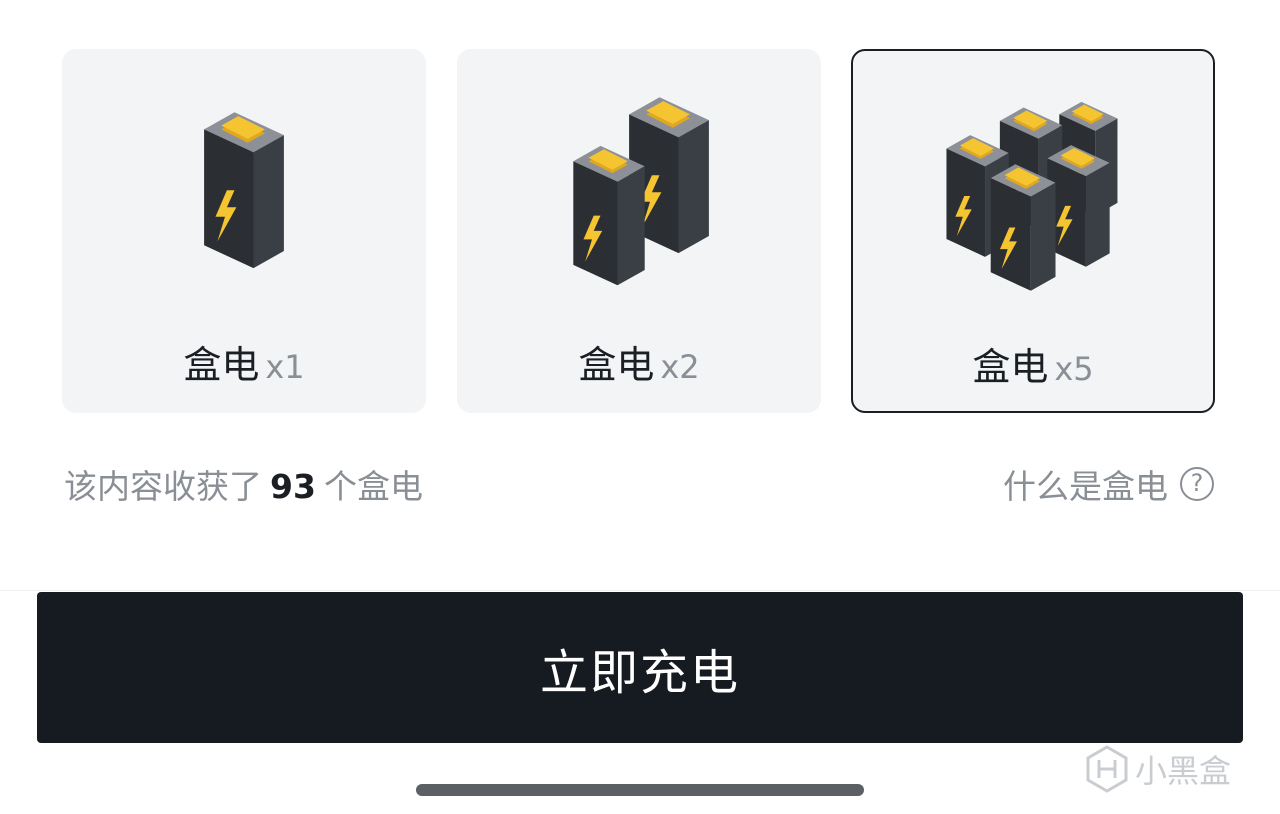 This screenshot has height=814, width=1280. Describe the element at coordinates (1074, 369) in the screenshot. I see `option-multiplier: x5` at that location.